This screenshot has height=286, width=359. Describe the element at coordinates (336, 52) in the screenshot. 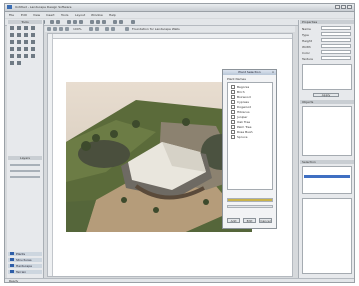

I see `color-field` at that location.